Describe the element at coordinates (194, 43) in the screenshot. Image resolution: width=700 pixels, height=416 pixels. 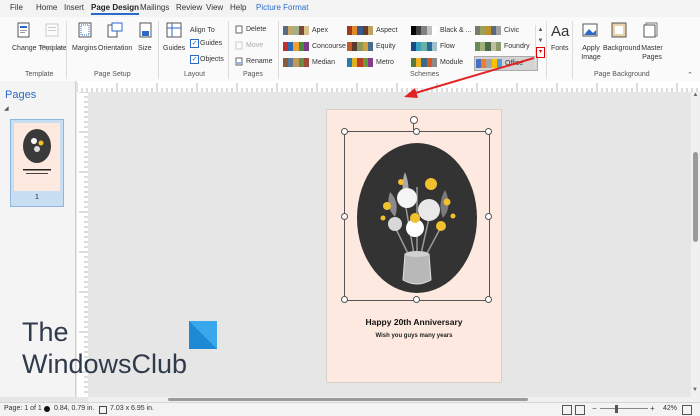
I see `guides-checkbox: ✓` at that location.